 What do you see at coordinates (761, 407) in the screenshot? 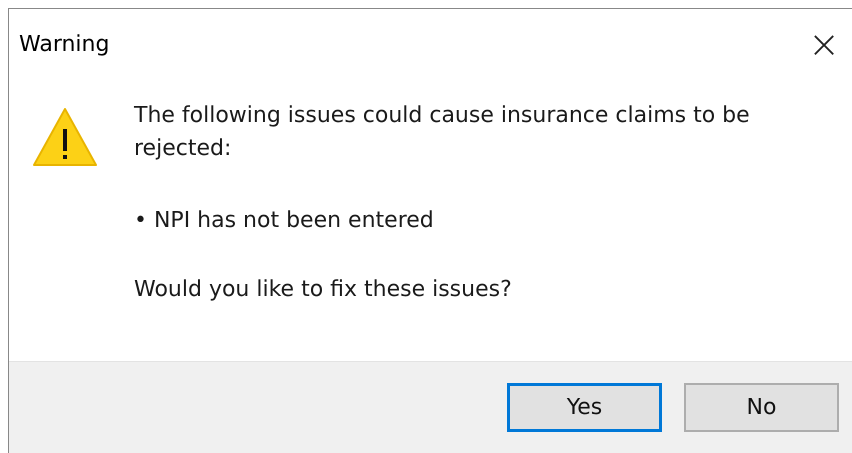
I see `dialog-button: No` at bounding box center [761, 407].